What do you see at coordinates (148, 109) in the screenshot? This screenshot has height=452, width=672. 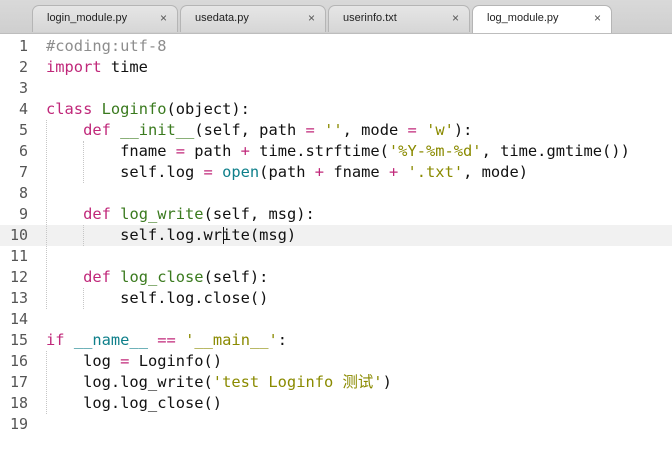 I see `code-text: class Loginfo(object):` at bounding box center [148, 109].